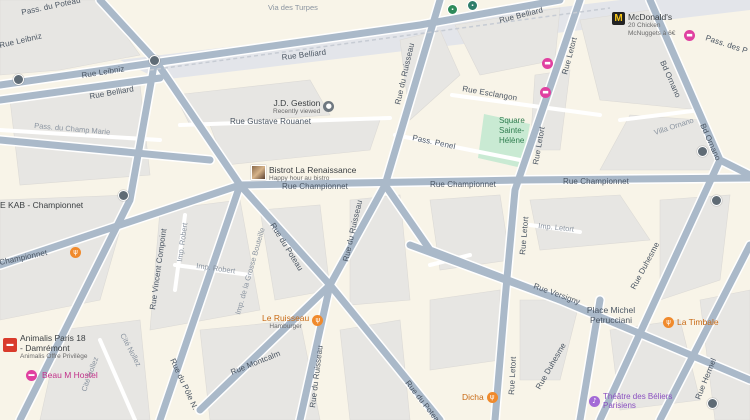 Image resolution: width=750 pixels, height=420 pixels. What do you see at coordinates (473, 397) in the screenshot?
I see `poi-name: Dicha` at bounding box center [473, 397].